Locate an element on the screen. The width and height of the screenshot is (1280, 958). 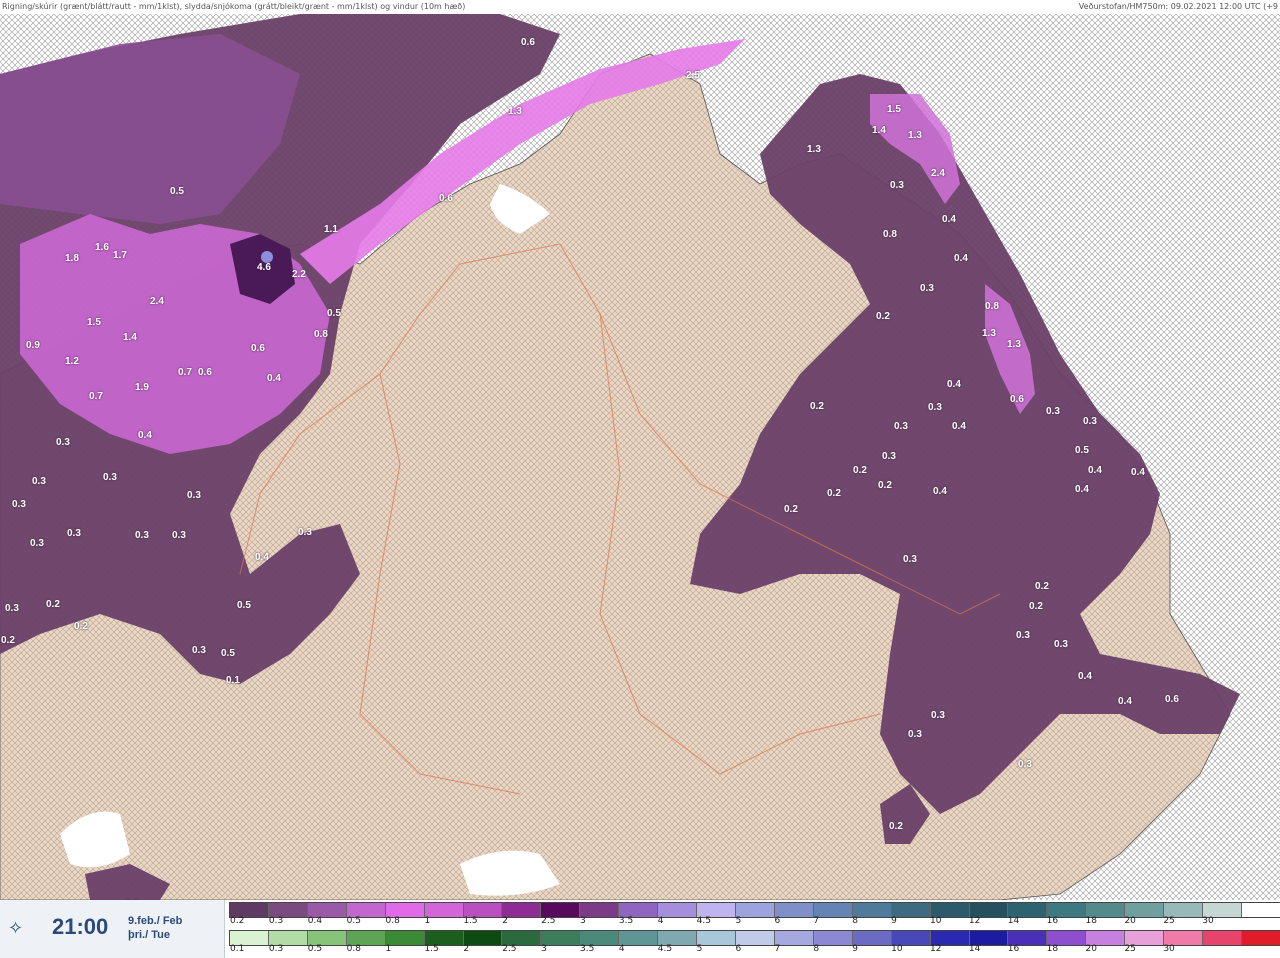
precip-value-label: 0.1 is located at coordinates (233, 680).